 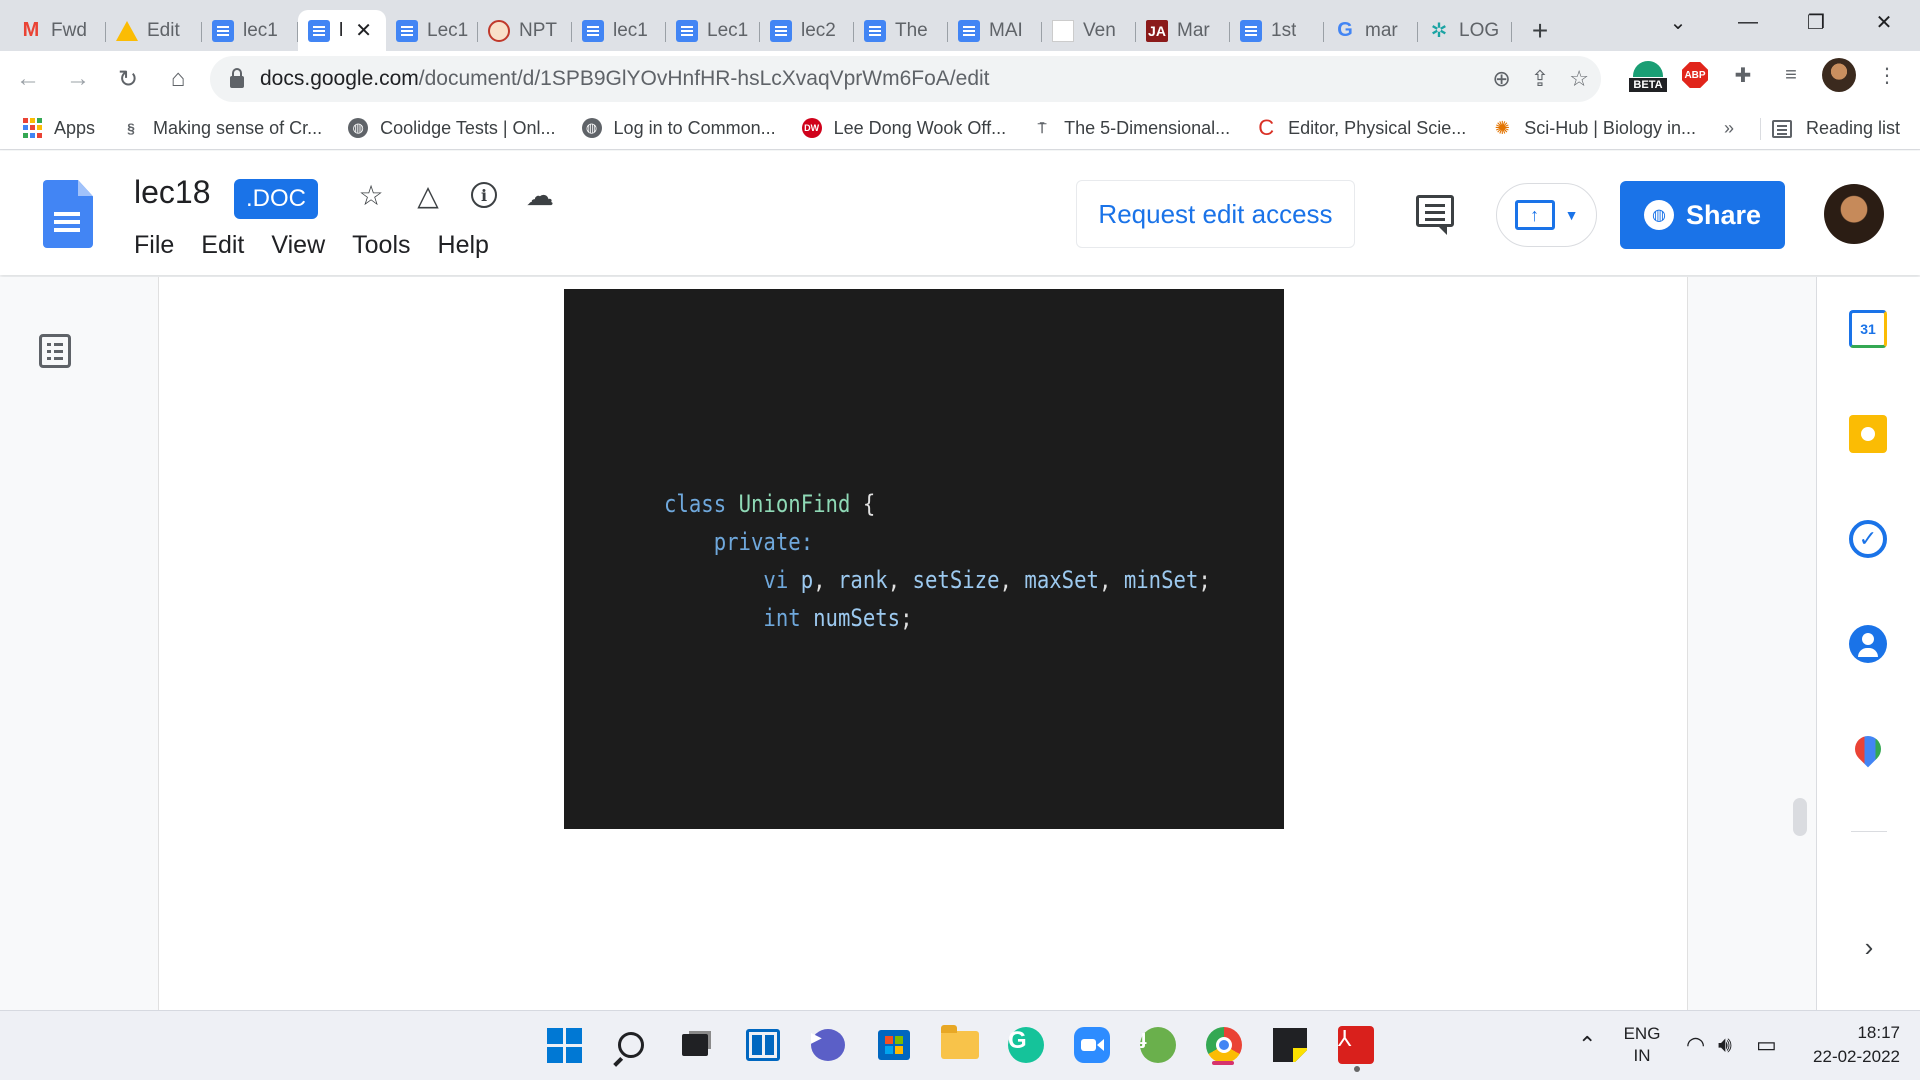 I want to click on lock-icon, so click(x=237, y=77).